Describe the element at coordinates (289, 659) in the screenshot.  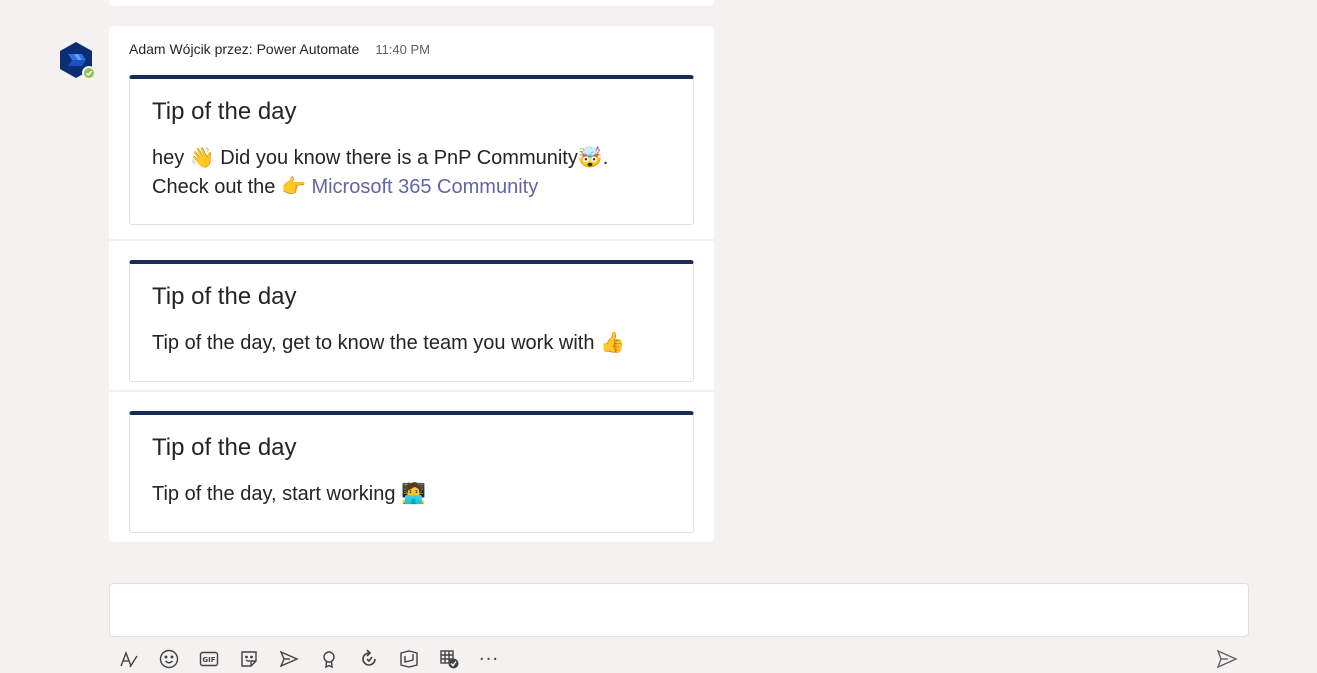
I see `meet-now-icon` at that location.